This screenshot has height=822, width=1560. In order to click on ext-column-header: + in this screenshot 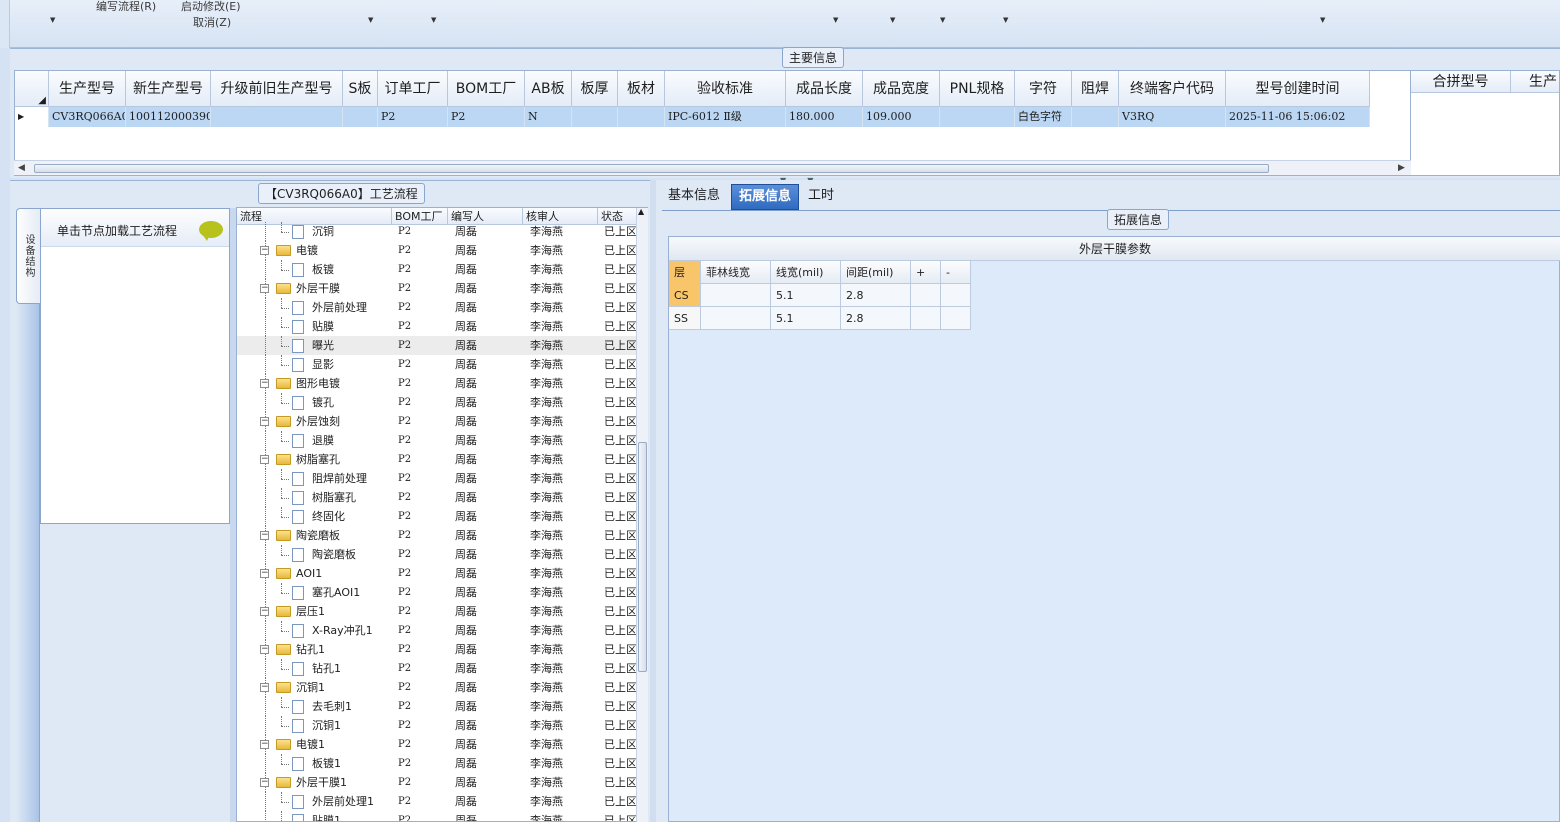, I will do `click(926, 272)`.